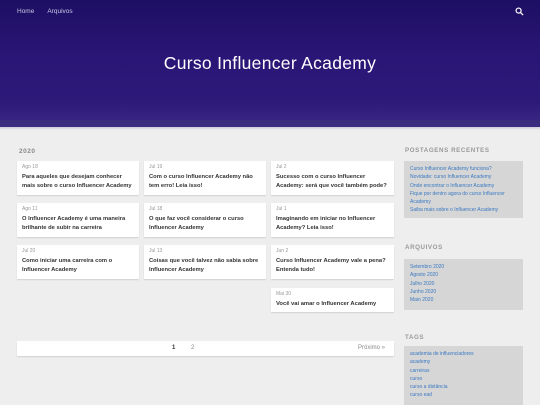 The height and width of the screenshot is (405, 540). Describe the element at coordinates (371, 348) in the screenshot. I see `next-page-link: Próximo »` at that location.